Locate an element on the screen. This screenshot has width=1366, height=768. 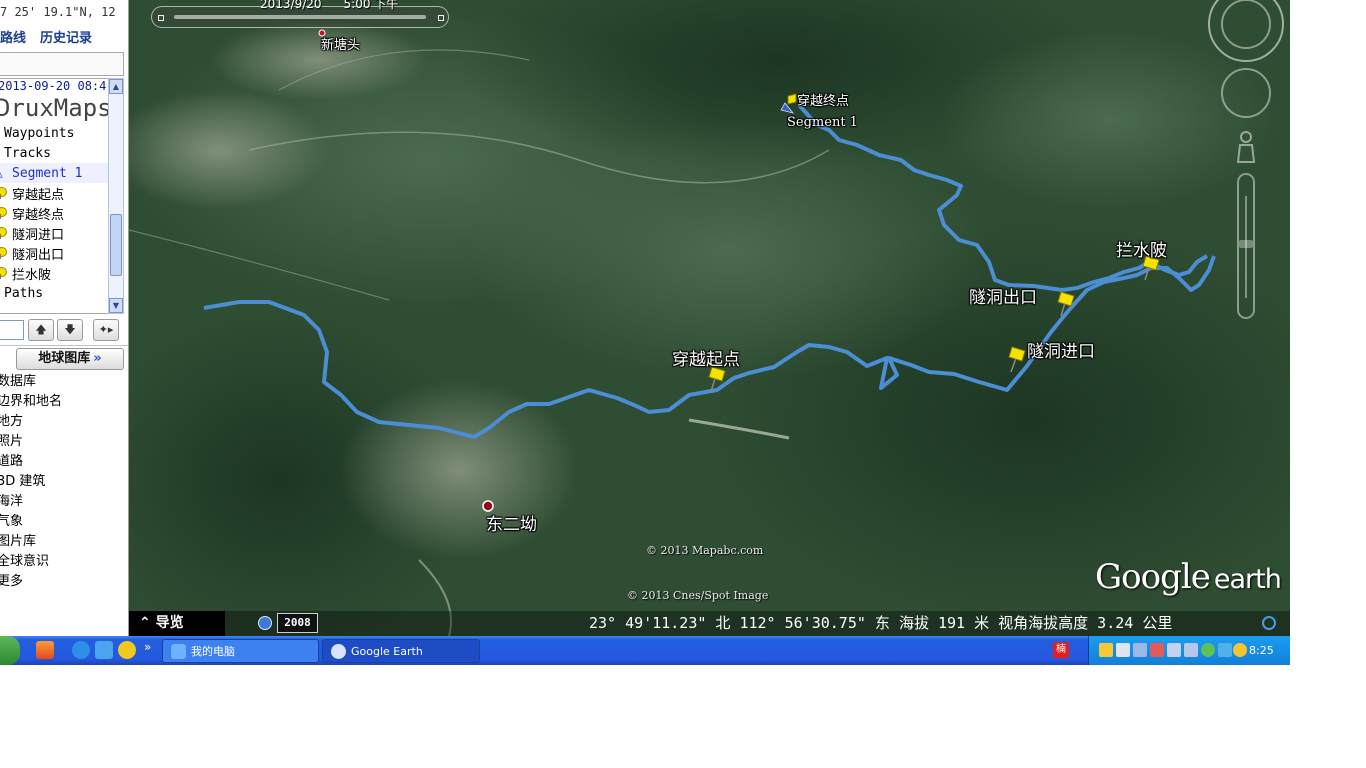
my-computer-icon is located at coordinates (178, 651).